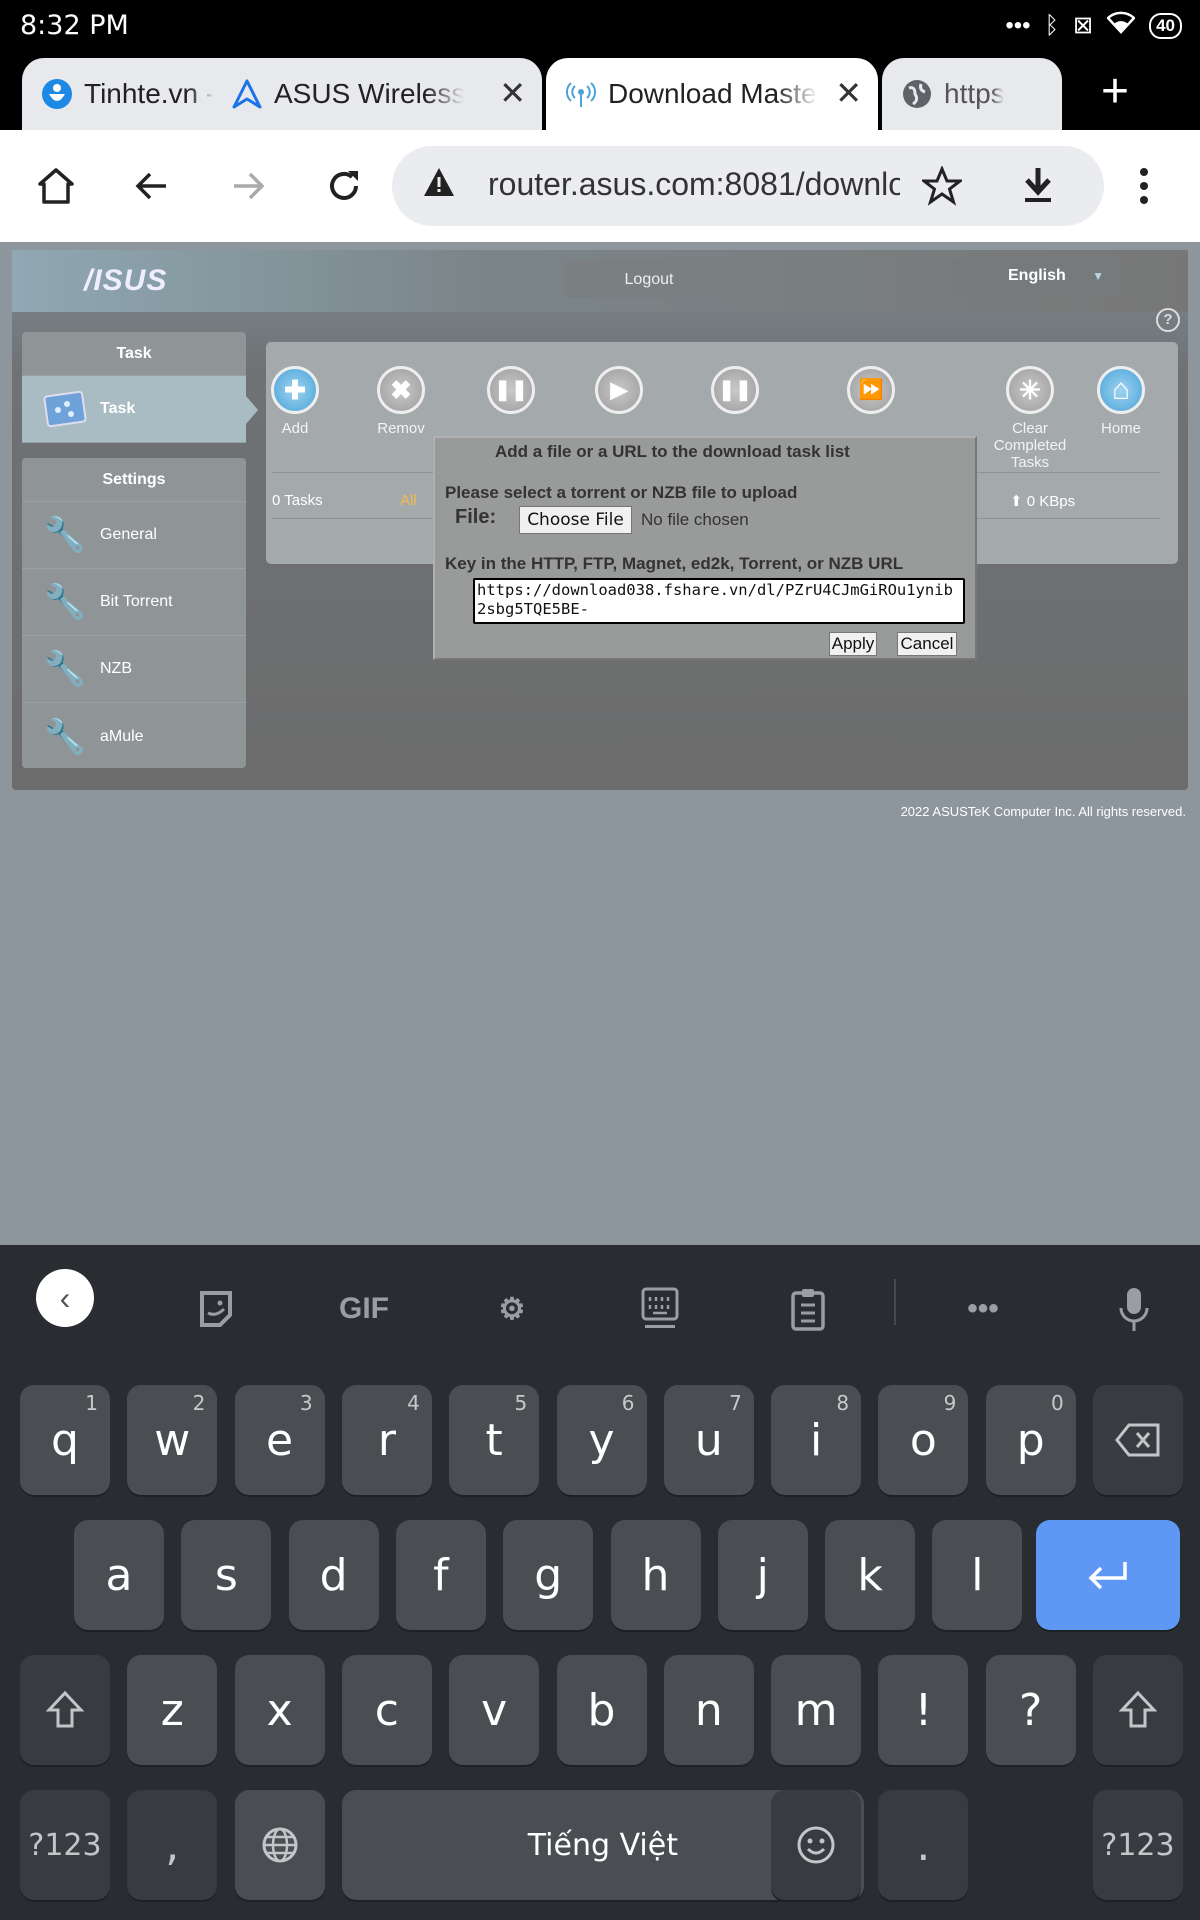 Image resolution: width=1200 pixels, height=1920 pixels. What do you see at coordinates (226, 1575) in the screenshot?
I see `key-s: s` at bounding box center [226, 1575].